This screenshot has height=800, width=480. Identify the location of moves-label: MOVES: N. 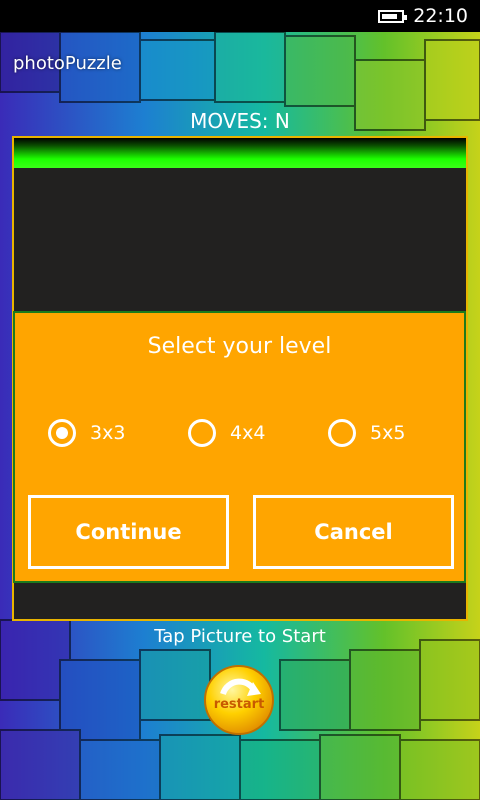
(240, 121).